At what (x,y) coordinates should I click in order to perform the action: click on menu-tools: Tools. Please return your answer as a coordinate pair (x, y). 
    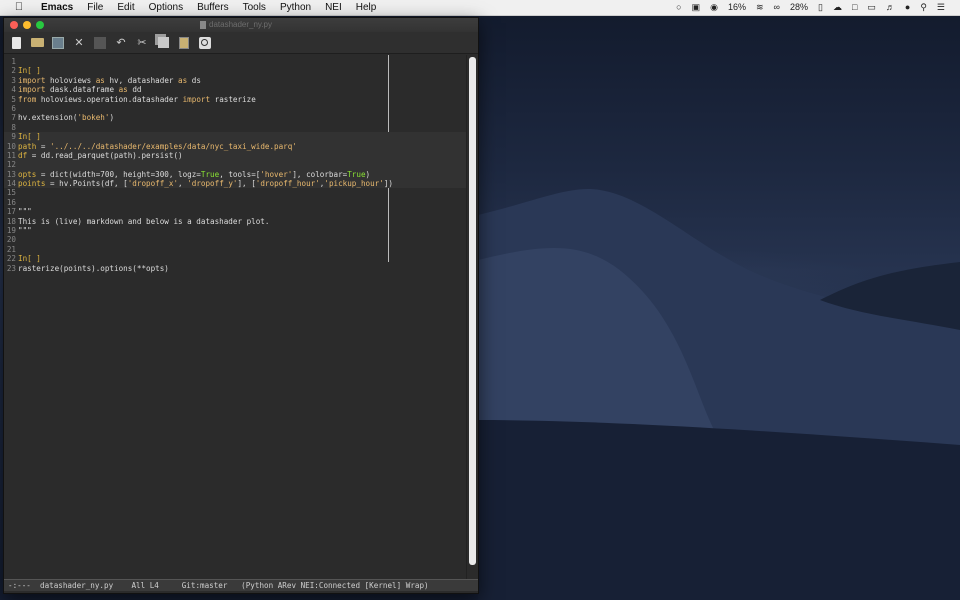
    Looking at the image, I should click on (254, 7).